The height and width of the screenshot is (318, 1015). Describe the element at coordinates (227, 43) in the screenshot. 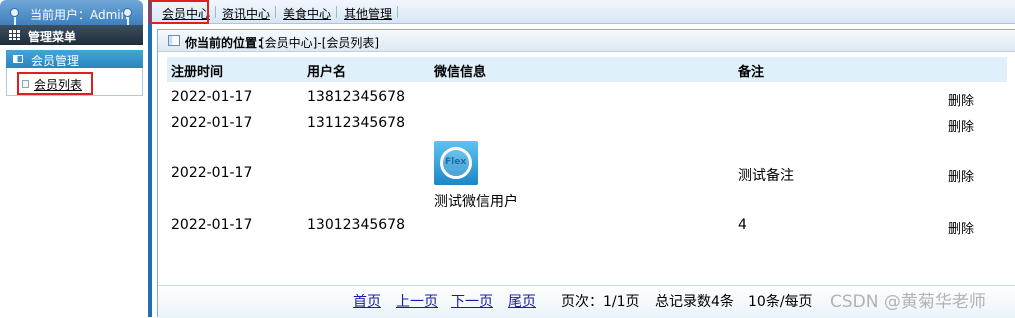

I see `breadcrumb-label: 你当前的位置：` at that location.